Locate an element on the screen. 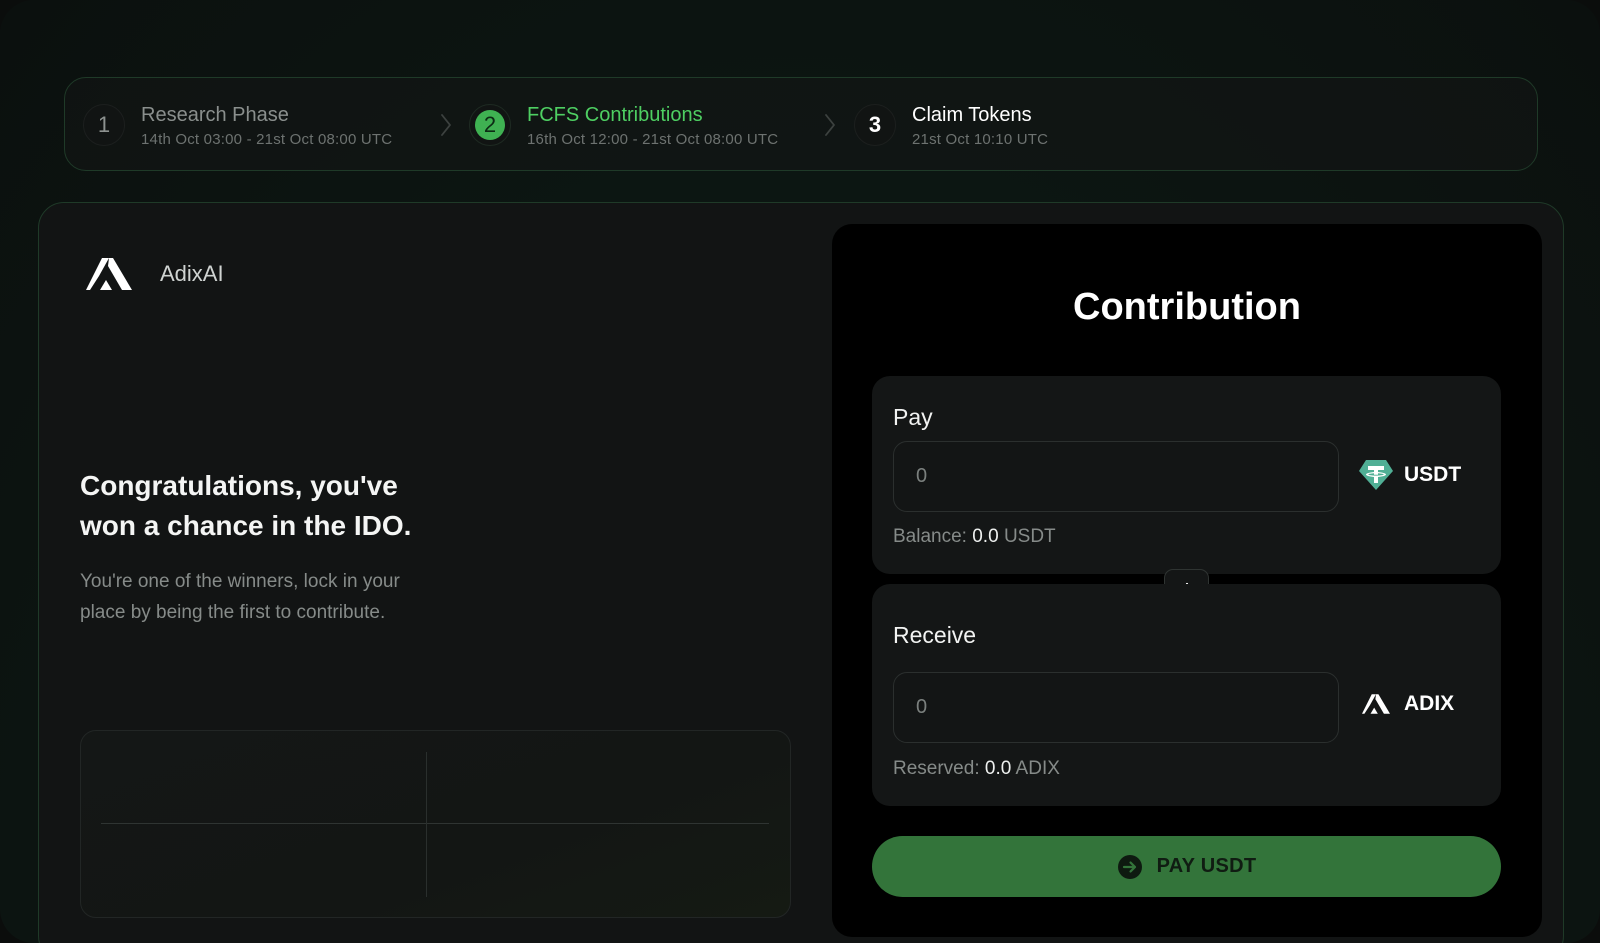 This screenshot has height=943, width=1600. step-number: 1 is located at coordinates (104, 125).